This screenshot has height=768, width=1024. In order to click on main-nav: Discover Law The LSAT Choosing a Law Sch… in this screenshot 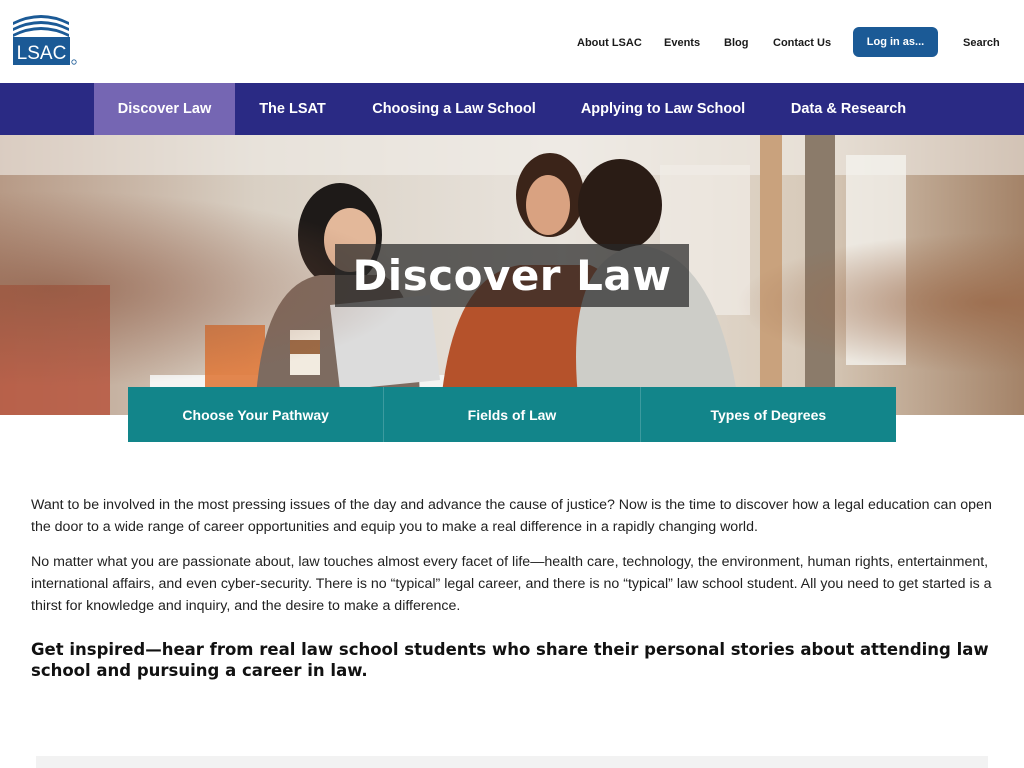, I will do `click(512, 109)`.